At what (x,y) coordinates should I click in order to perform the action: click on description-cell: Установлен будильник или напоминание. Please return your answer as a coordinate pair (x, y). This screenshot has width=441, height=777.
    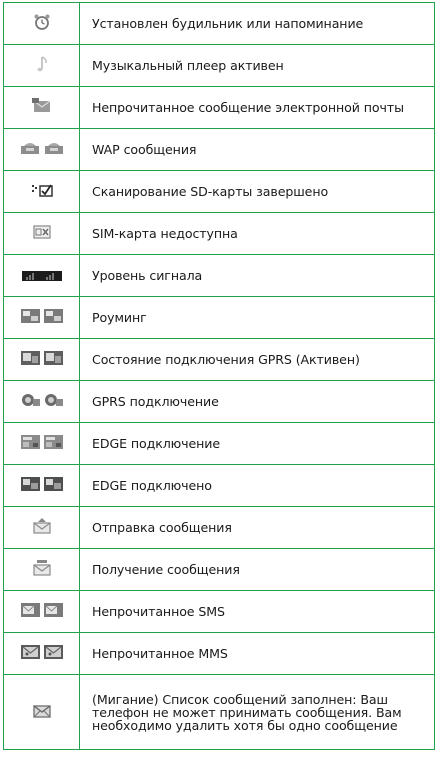
    Looking at the image, I should click on (257, 23).